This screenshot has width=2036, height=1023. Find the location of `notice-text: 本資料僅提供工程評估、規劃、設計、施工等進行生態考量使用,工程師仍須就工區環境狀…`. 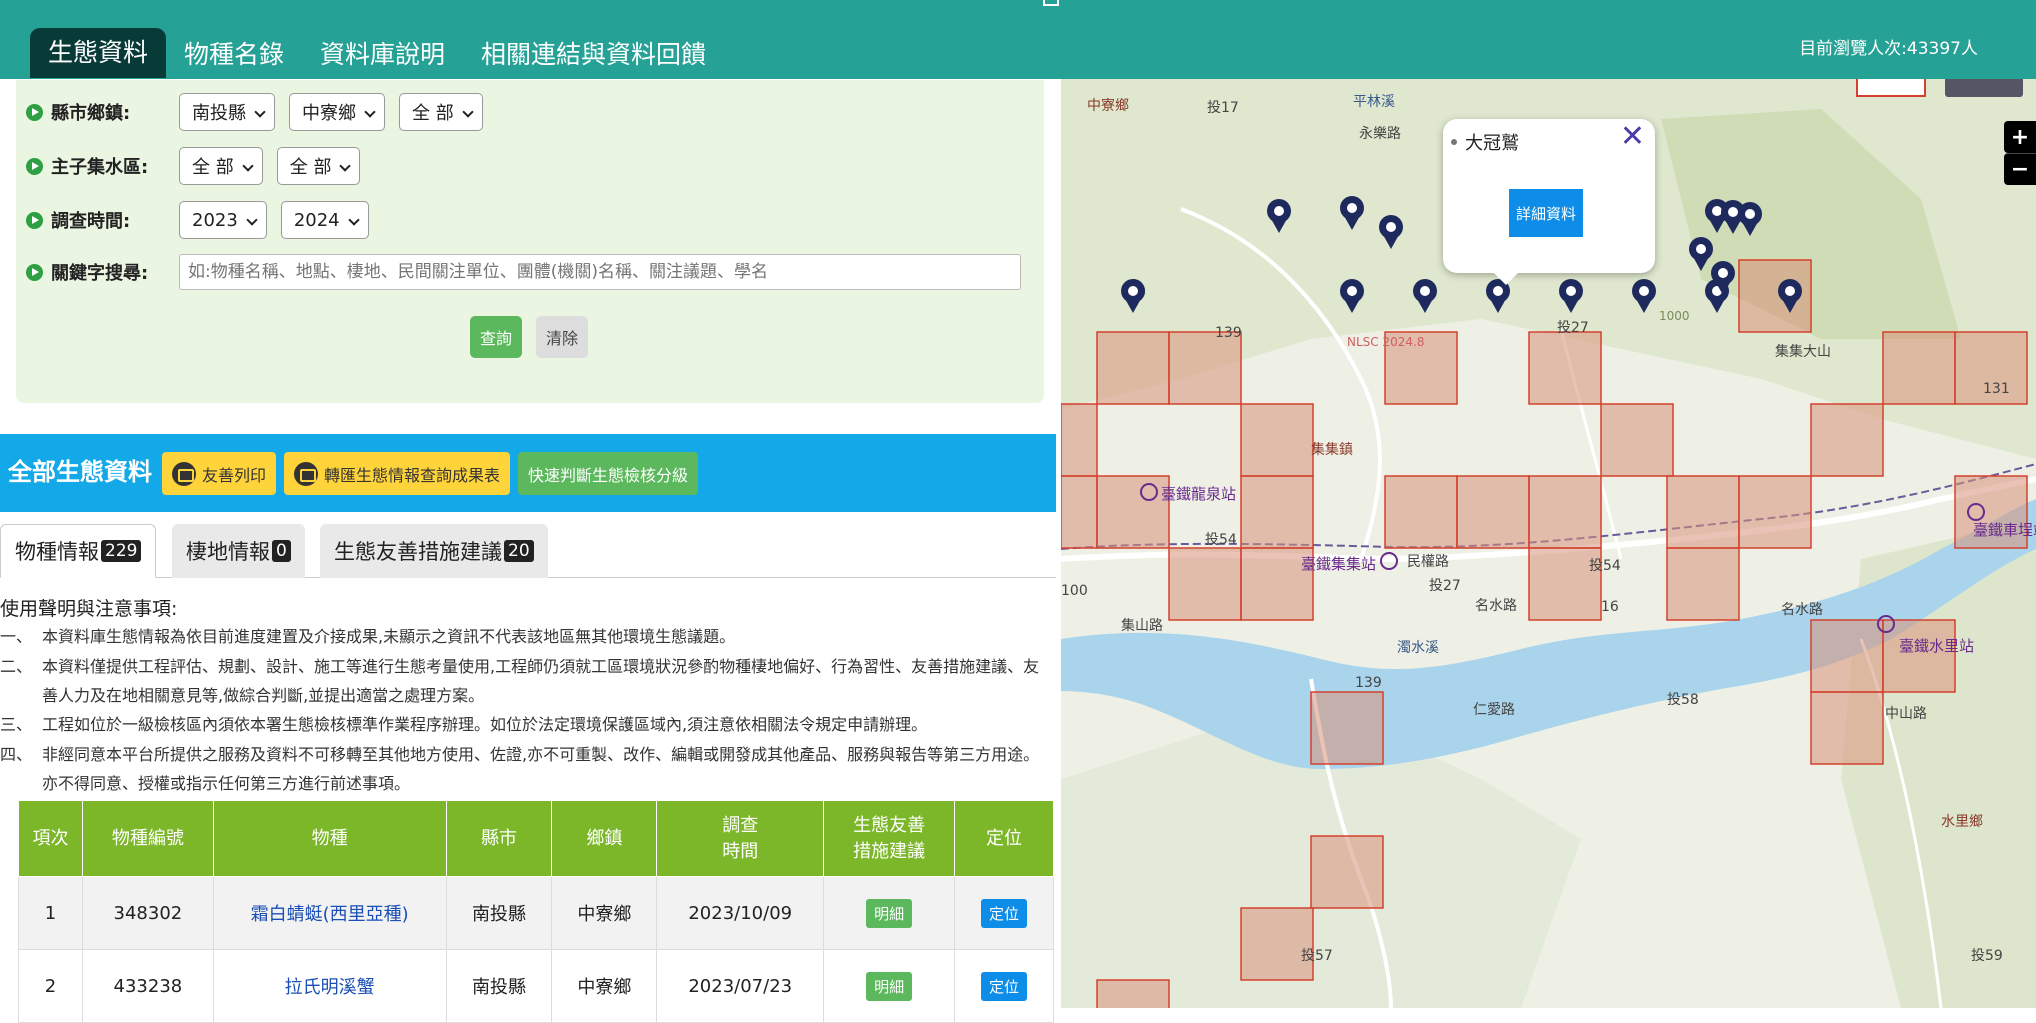

notice-text: 本資料僅提供工程評估、規劃、設計、施工等進行生態考量使用,工程師仍須就工區環境狀… is located at coordinates (541, 681).